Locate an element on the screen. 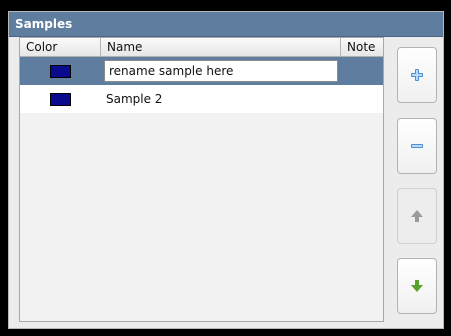  move-up-button is located at coordinates (417, 216).